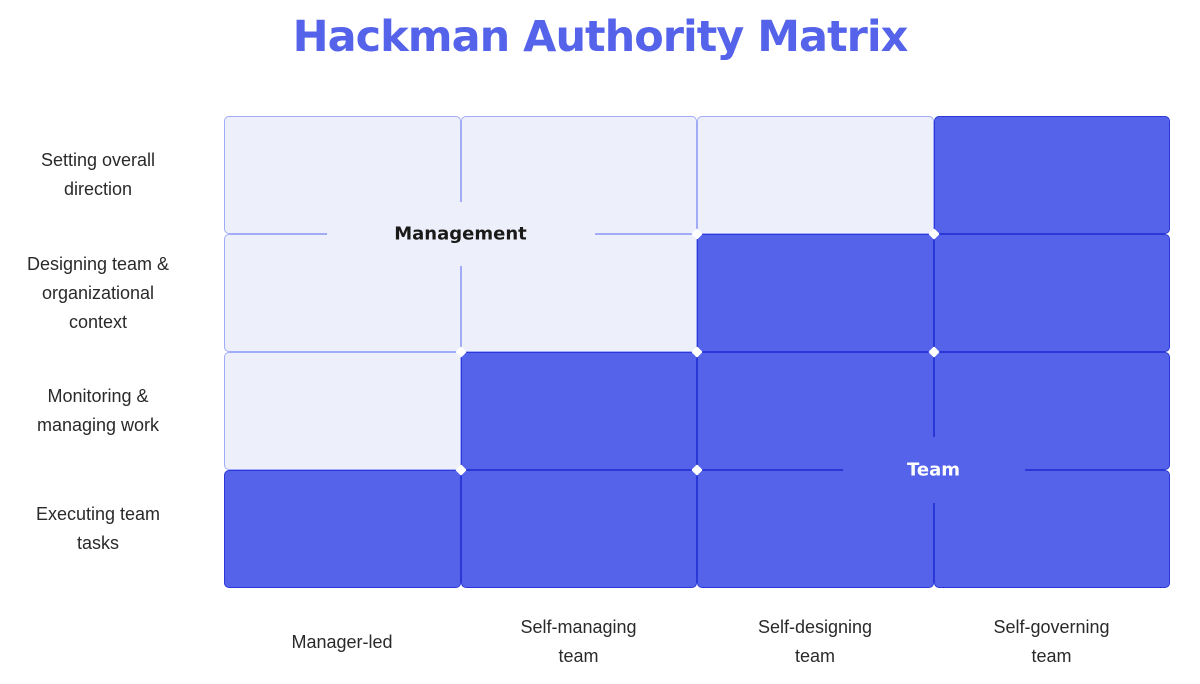  What do you see at coordinates (815, 641) in the screenshot?
I see `column-label: Self-designing team` at bounding box center [815, 641].